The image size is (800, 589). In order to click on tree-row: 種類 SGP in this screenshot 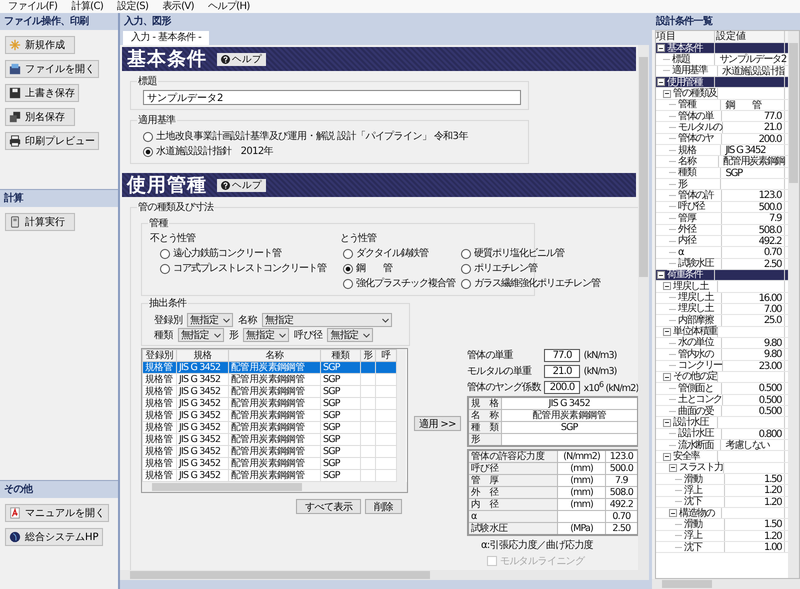, I will do `click(722, 174)`.